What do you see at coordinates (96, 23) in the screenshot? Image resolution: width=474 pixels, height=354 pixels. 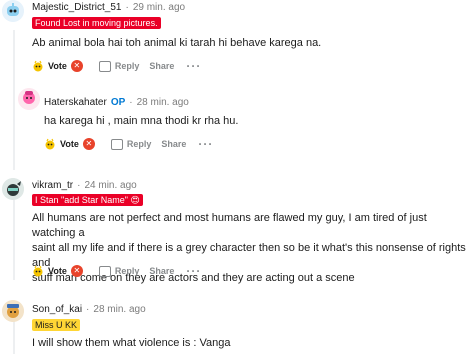 I see `user-flair: Found Lost in moving pictures.` at bounding box center [96, 23].